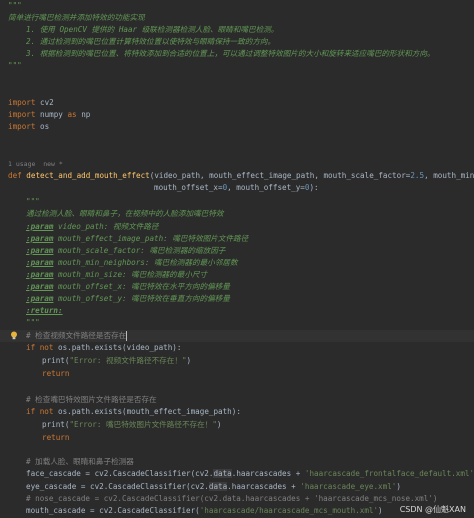  Describe the element at coordinates (14, 335) in the screenshot. I see `lightbulb-icon` at that location.